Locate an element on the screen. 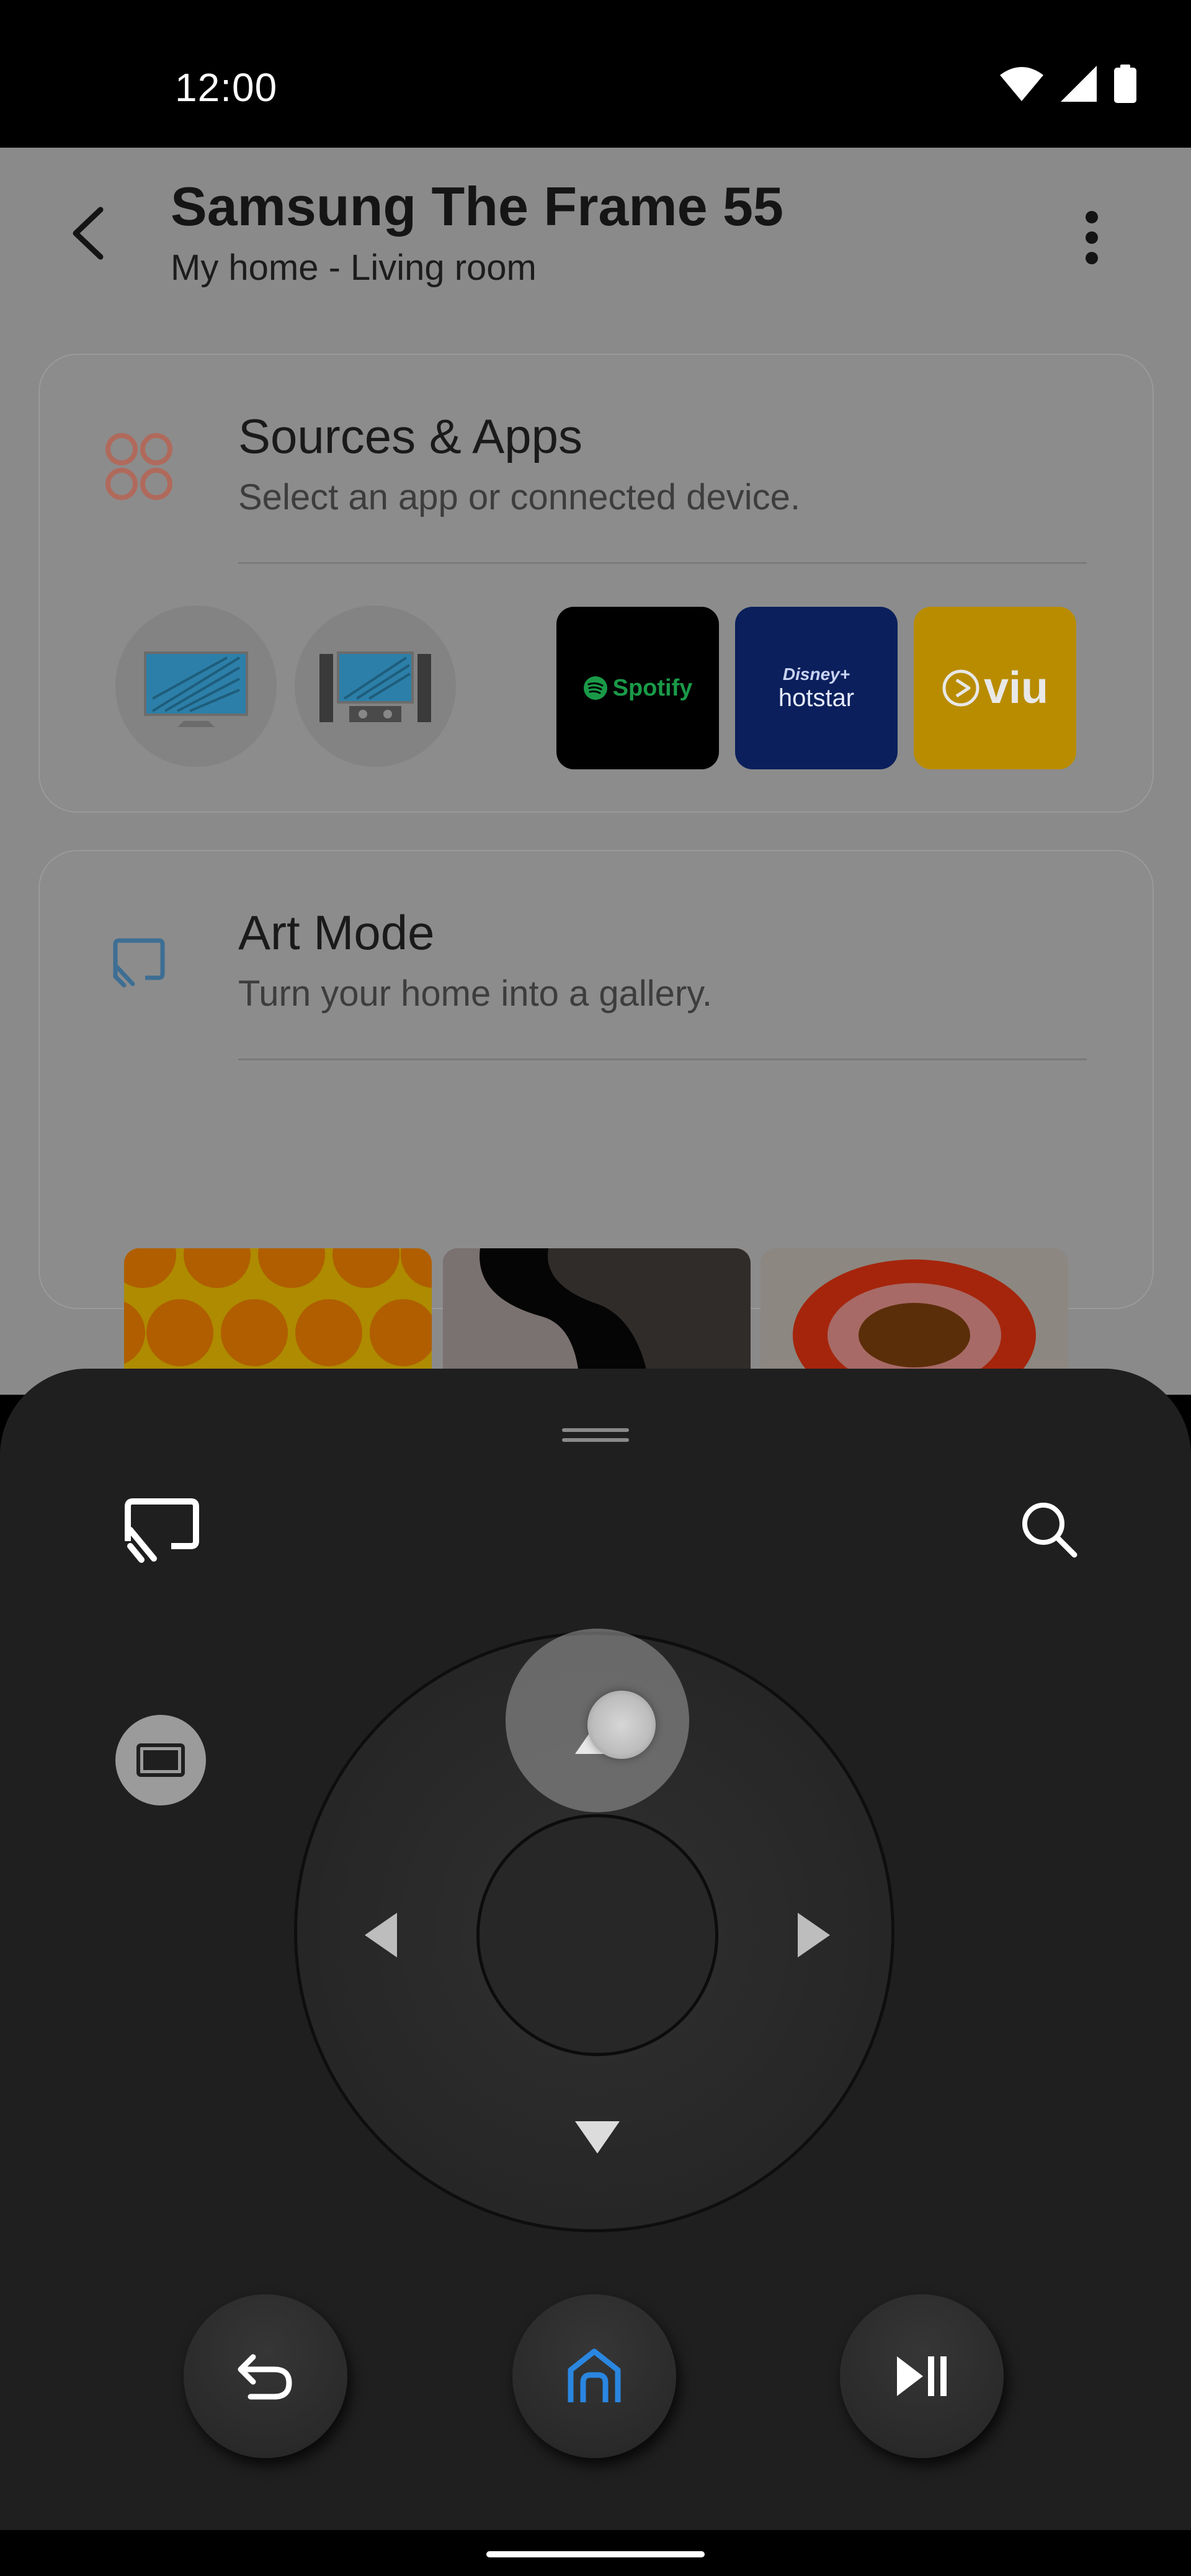  apps-grid-icon is located at coordinates (139, 466).